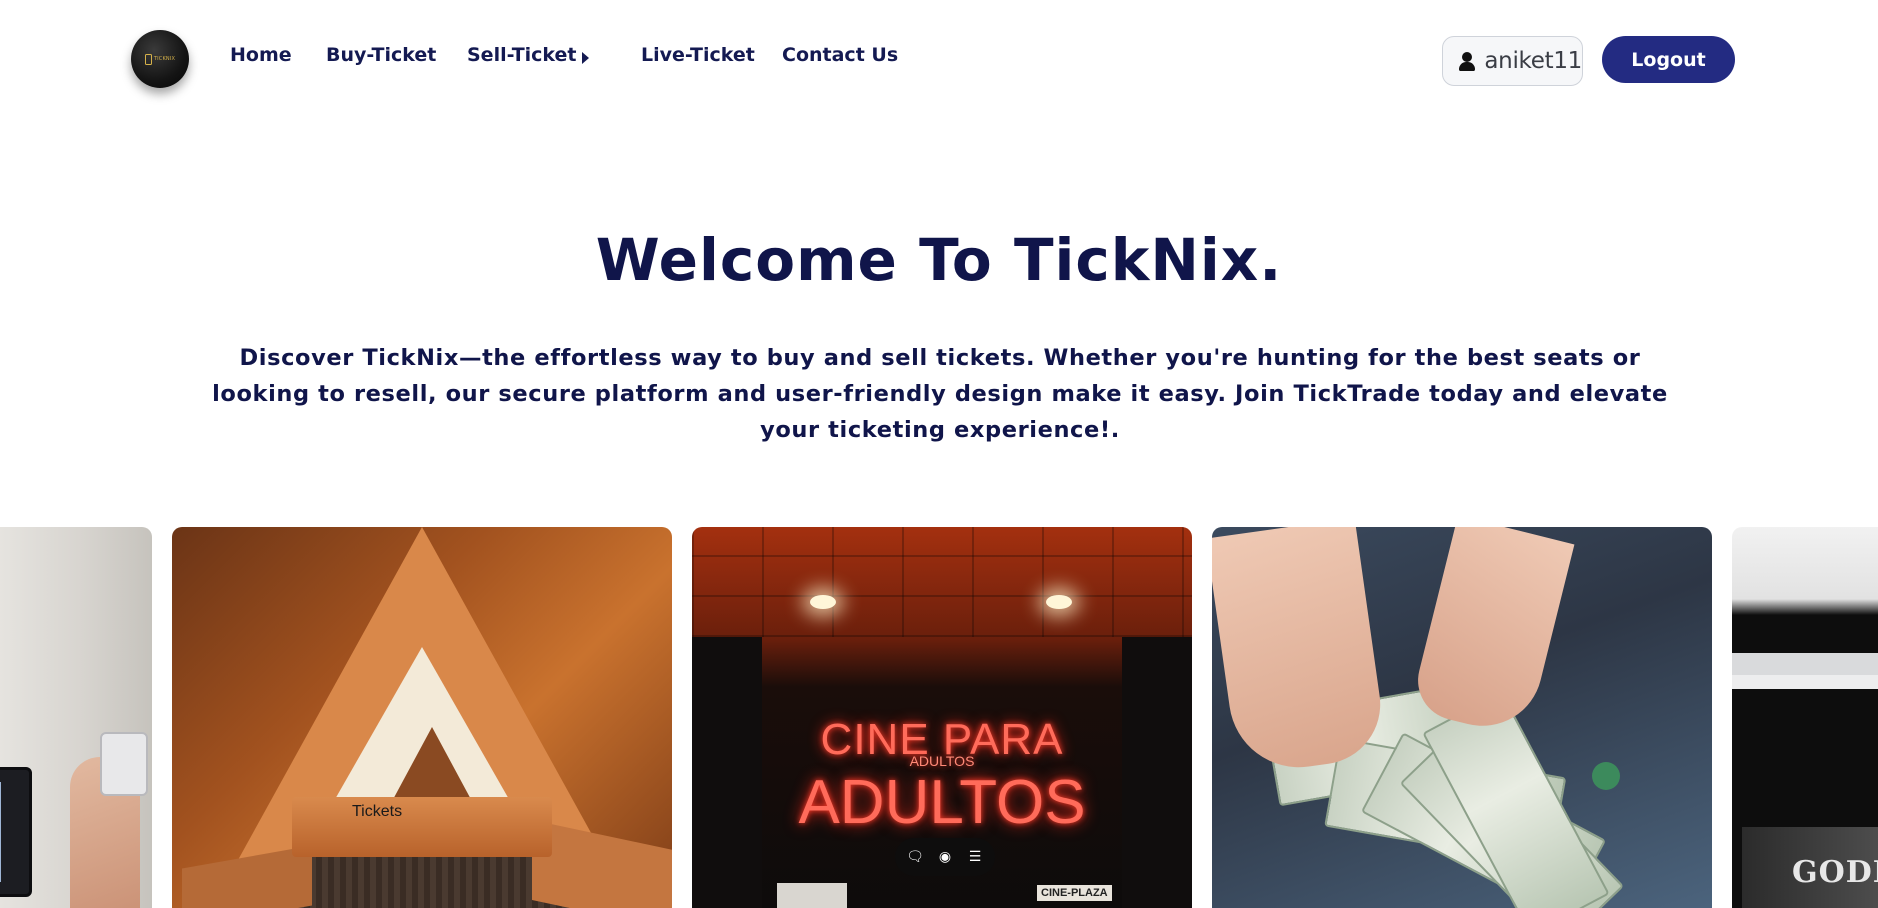 This screenshot has height=908, width=1878. What do you see at coordinates (522, 55) in the screenshot?
I see `nav-sell-ticket: Sell-Ticket` at bounding box center [522, 55].